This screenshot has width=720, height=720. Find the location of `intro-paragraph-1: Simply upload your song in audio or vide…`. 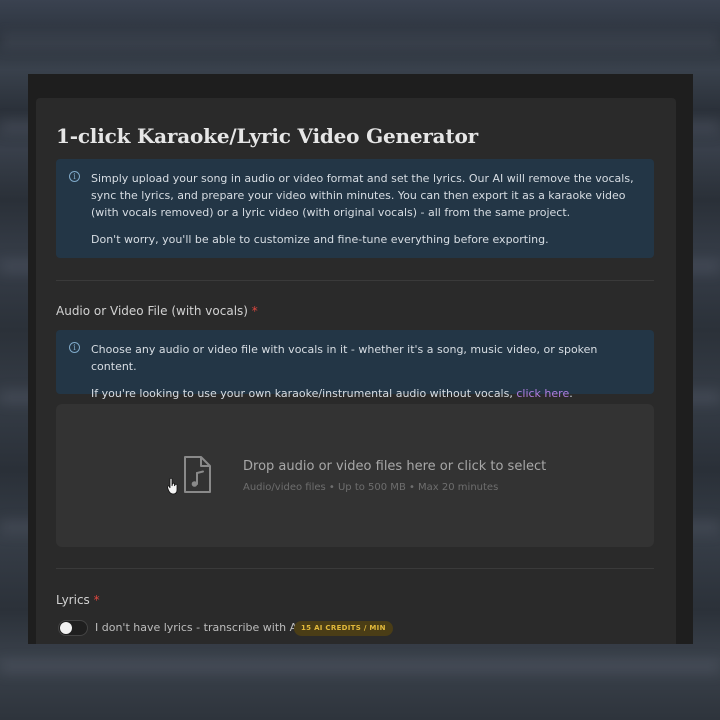

intro-paragraph-1: Simply upload your song in audio or vide… is located at coordinates (362, 195).